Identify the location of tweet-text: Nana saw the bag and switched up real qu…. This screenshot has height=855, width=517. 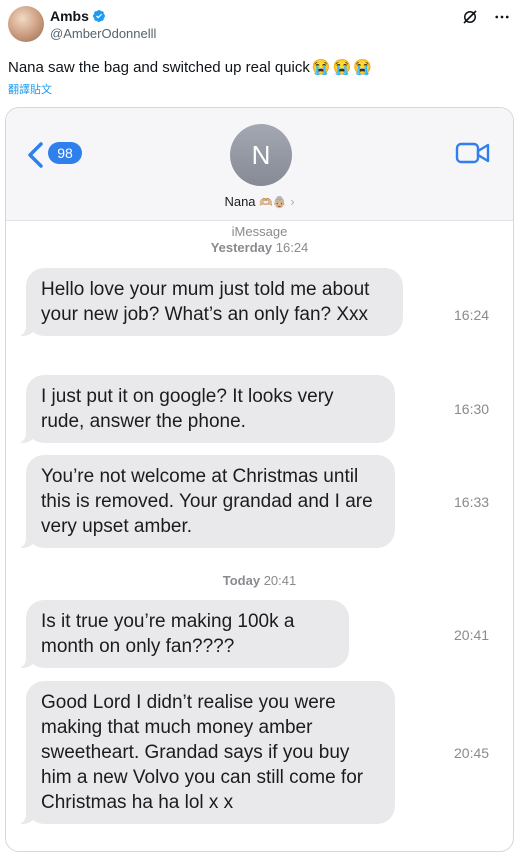
(190, 67).